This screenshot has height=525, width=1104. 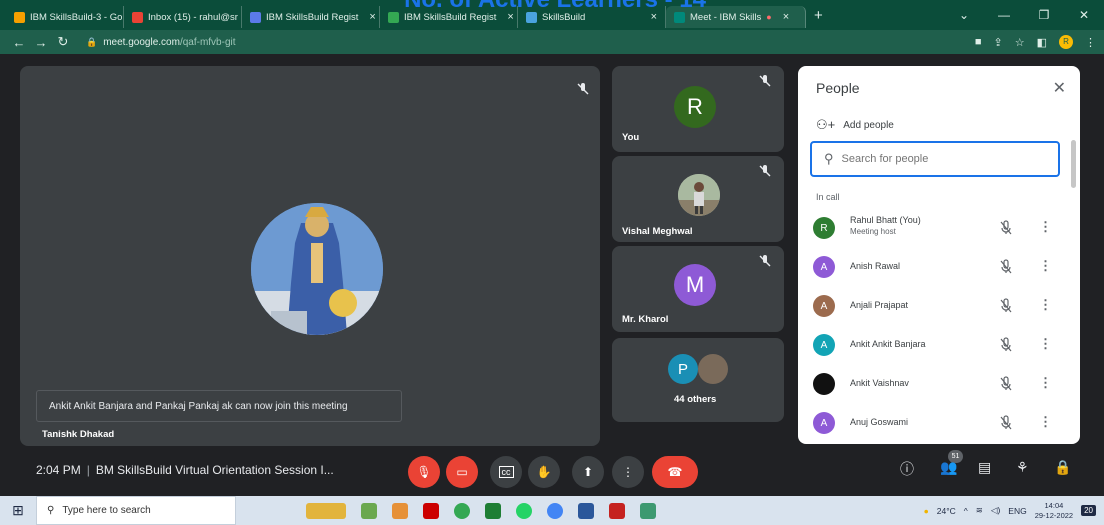 What do you see at coordinates (18, 510) in the screenshot?
I see `windows-start-icon: ⊞` at bounding box center [18, 510].